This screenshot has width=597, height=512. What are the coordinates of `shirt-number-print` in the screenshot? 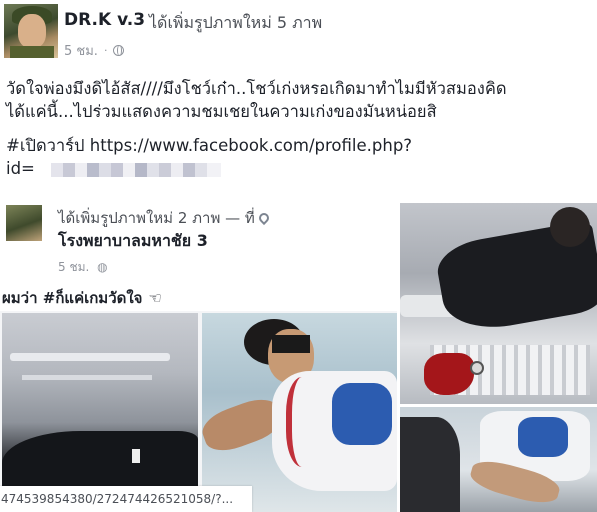 It's located at (362, 414).